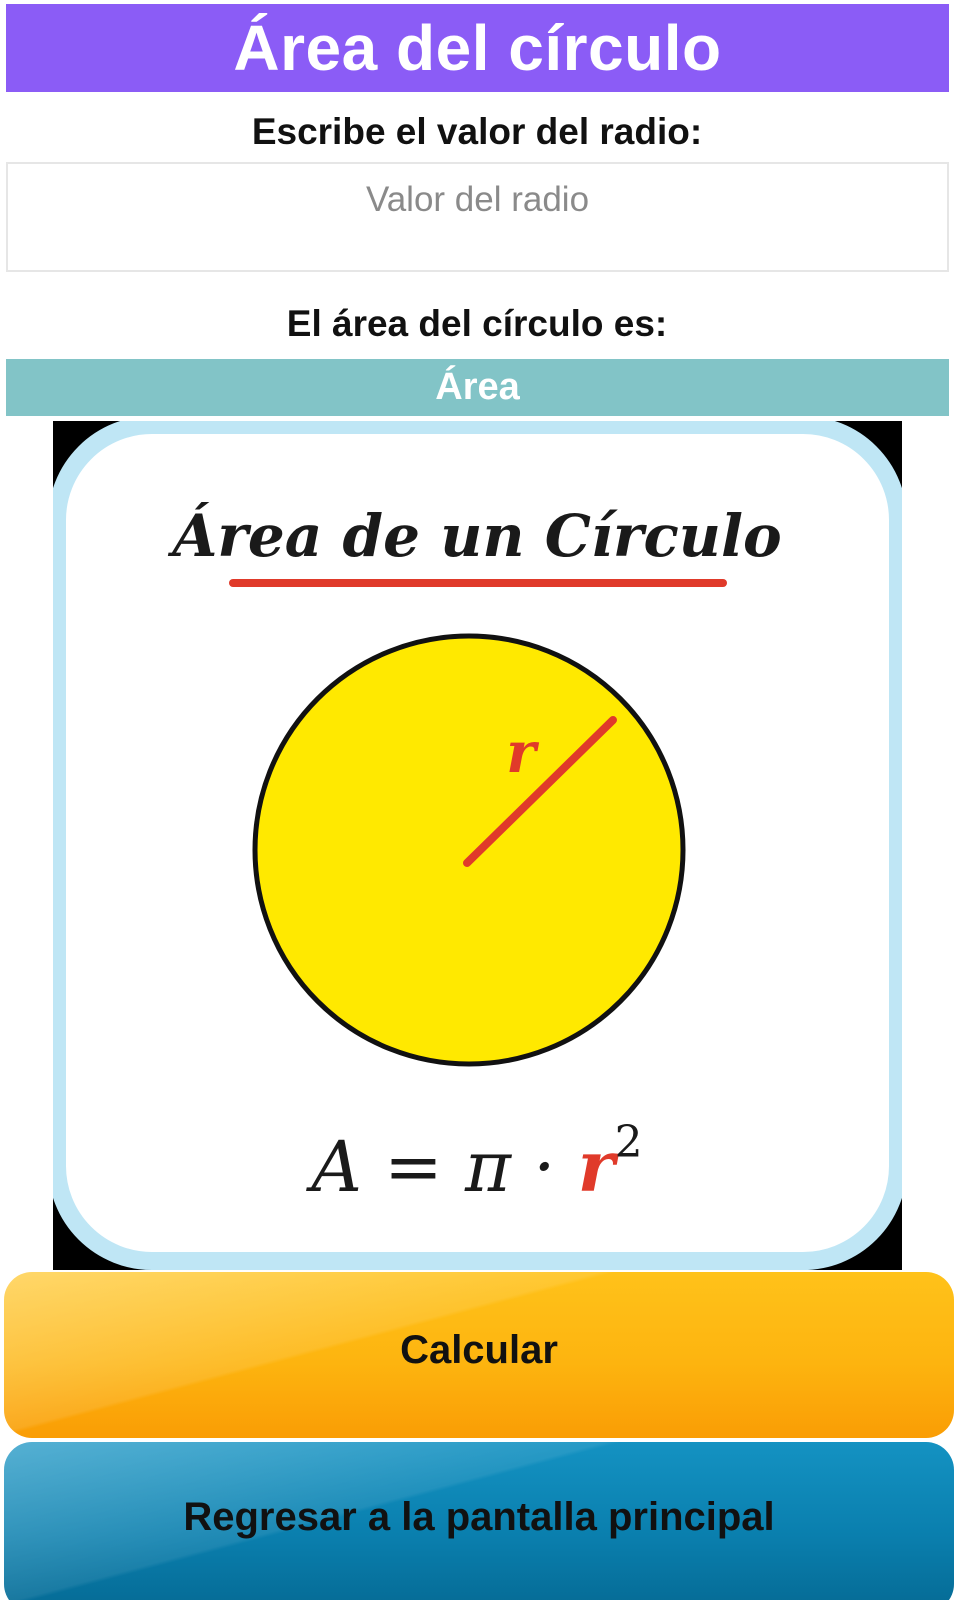 This screenshot has width=954, height=1600. What do you see at coordinates (441, 1167) in the screenshot?
I see `formula-left-side: A = π ·` at bounding box center [441, 1167].